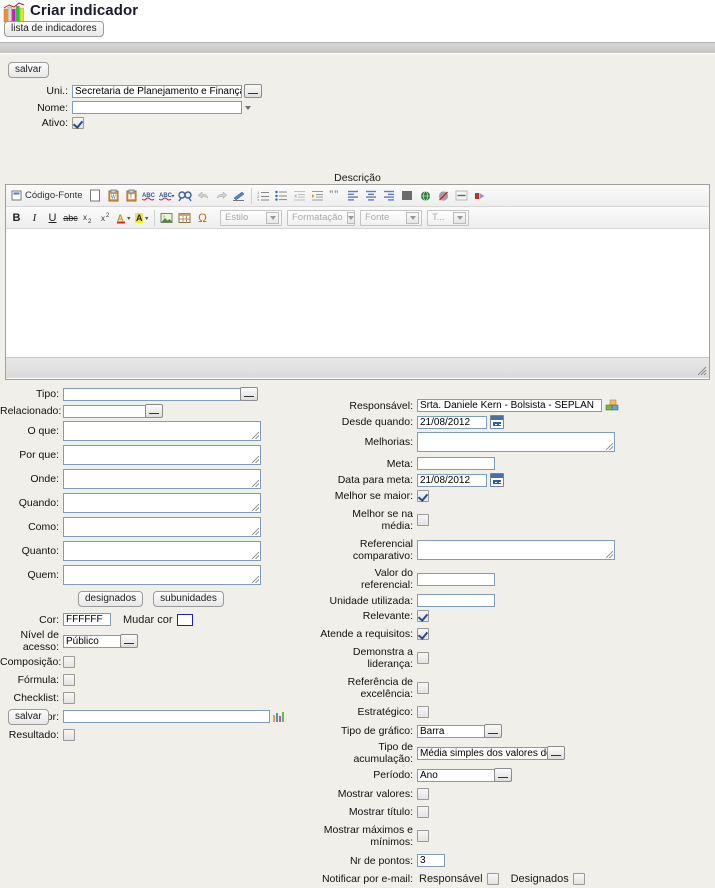  What do you see at coordinates (129, 641) in the screenshot?
I see `nivel-acesso-picker-button` at bounding box center [129, 641].